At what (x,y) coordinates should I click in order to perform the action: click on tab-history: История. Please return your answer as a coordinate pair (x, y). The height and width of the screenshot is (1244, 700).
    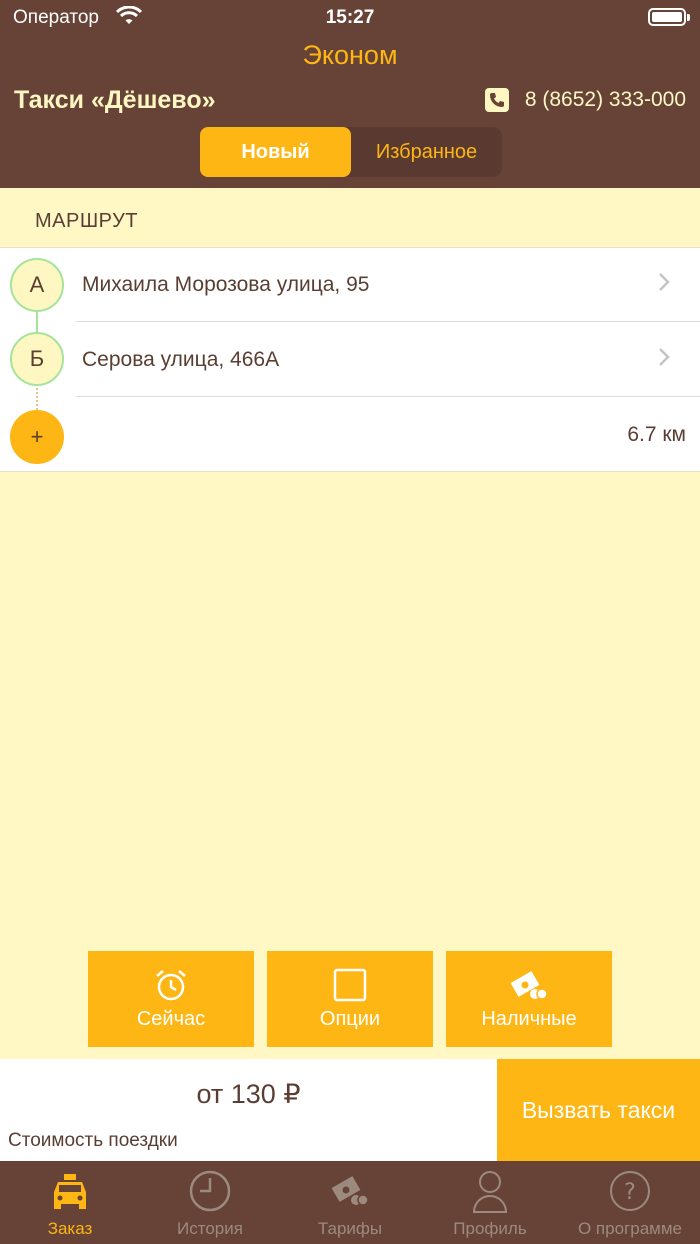
    Looking at the image, I should click on (210, 1202).